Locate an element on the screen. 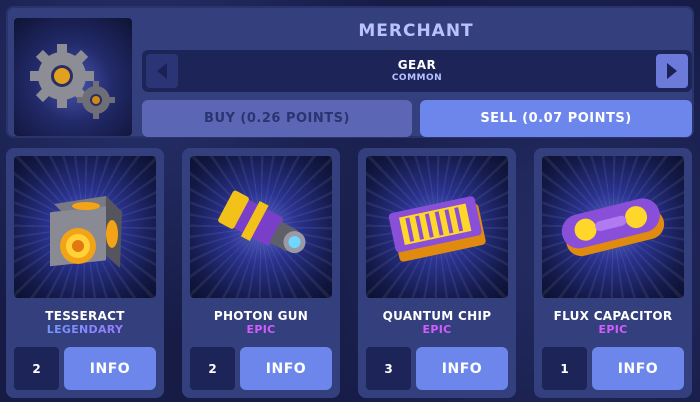  item-name: QUANTUM CHIP is located at coordinates (437, 316).